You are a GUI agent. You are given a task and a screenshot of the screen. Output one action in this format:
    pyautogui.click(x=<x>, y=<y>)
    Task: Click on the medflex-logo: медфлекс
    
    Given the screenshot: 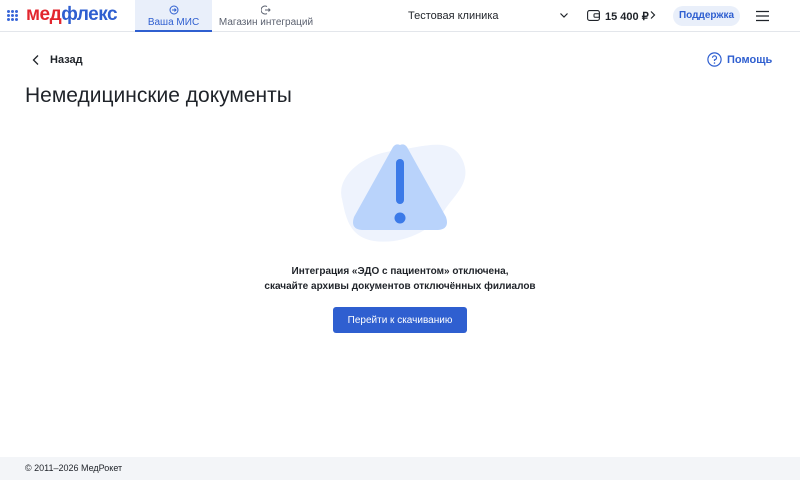 What is the action you would take?
    pyautogui.click(x=72, y=14)
    